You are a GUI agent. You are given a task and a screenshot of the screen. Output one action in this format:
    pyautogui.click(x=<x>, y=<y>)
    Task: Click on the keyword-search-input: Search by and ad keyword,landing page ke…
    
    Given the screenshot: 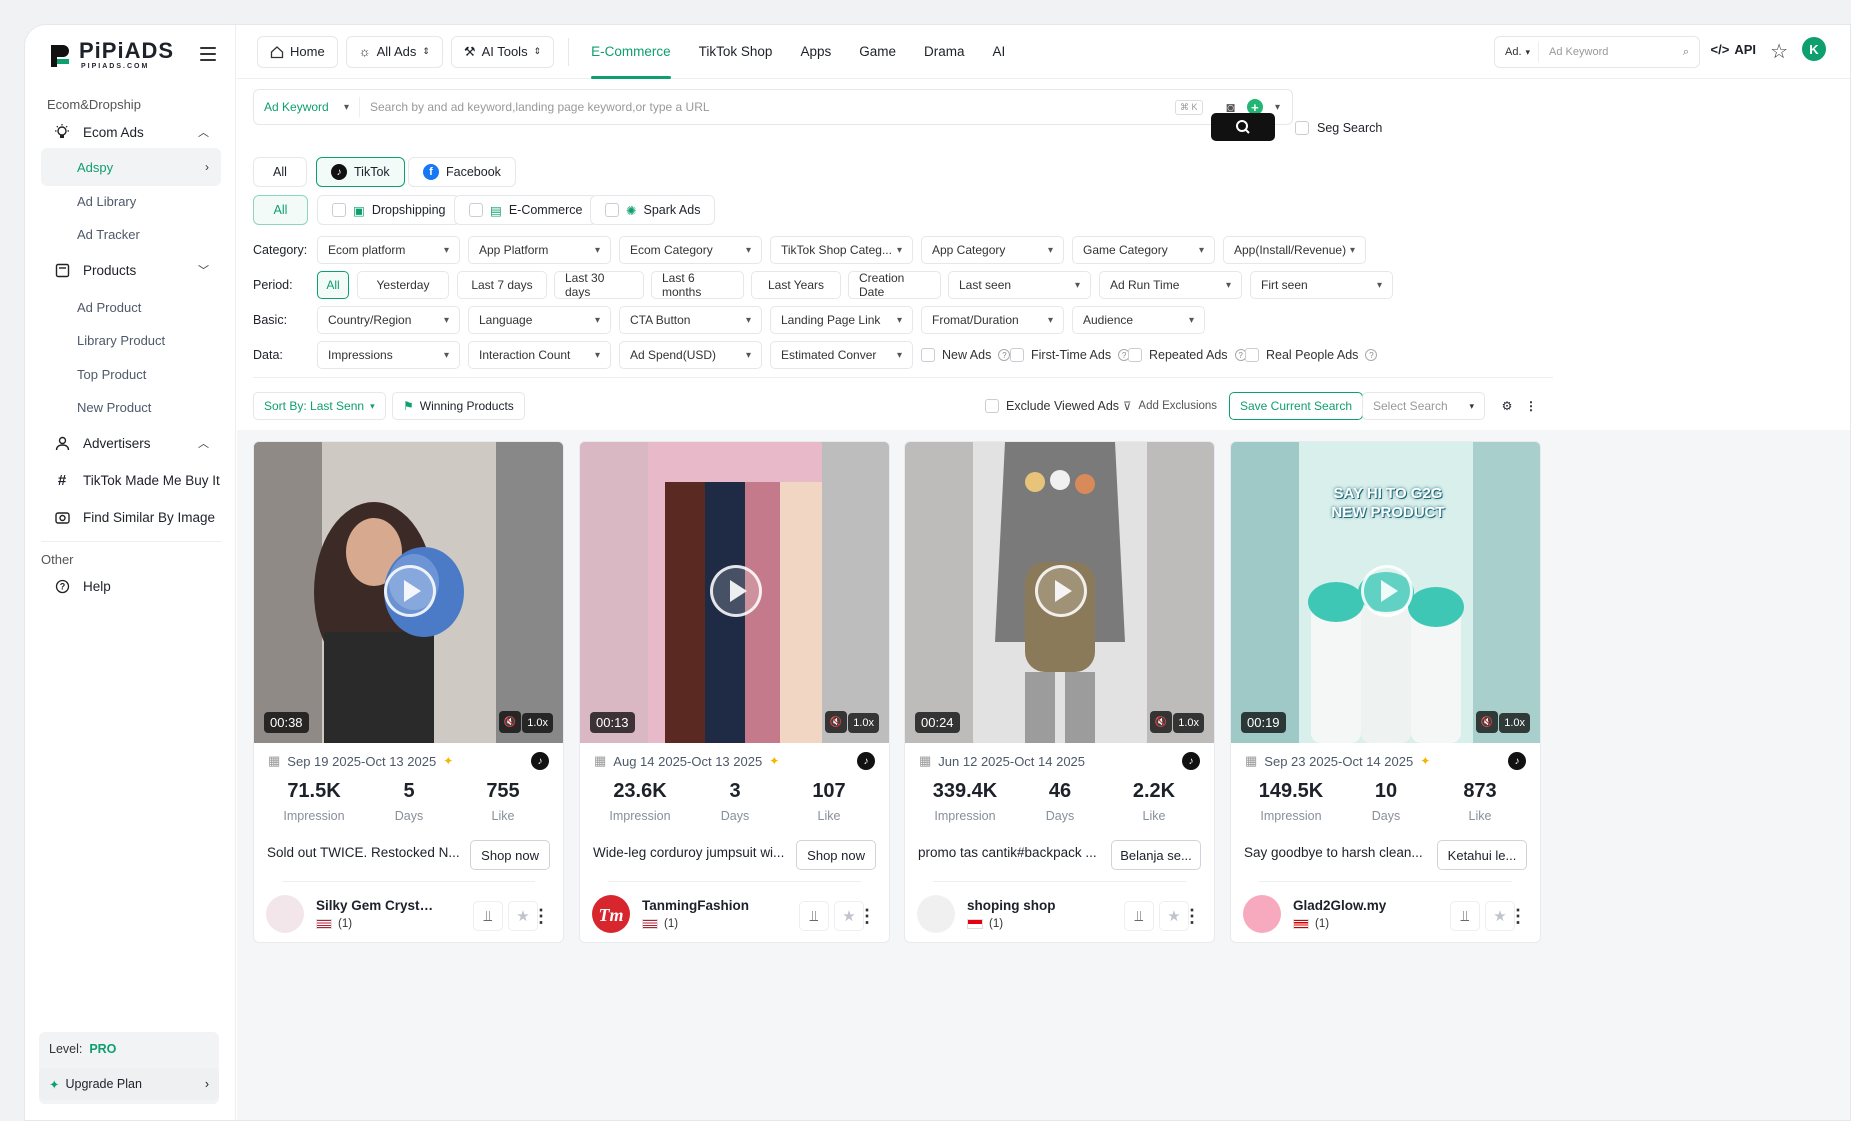 What is the action you would take?
    pyautogui.click(x=767, y=107)
    